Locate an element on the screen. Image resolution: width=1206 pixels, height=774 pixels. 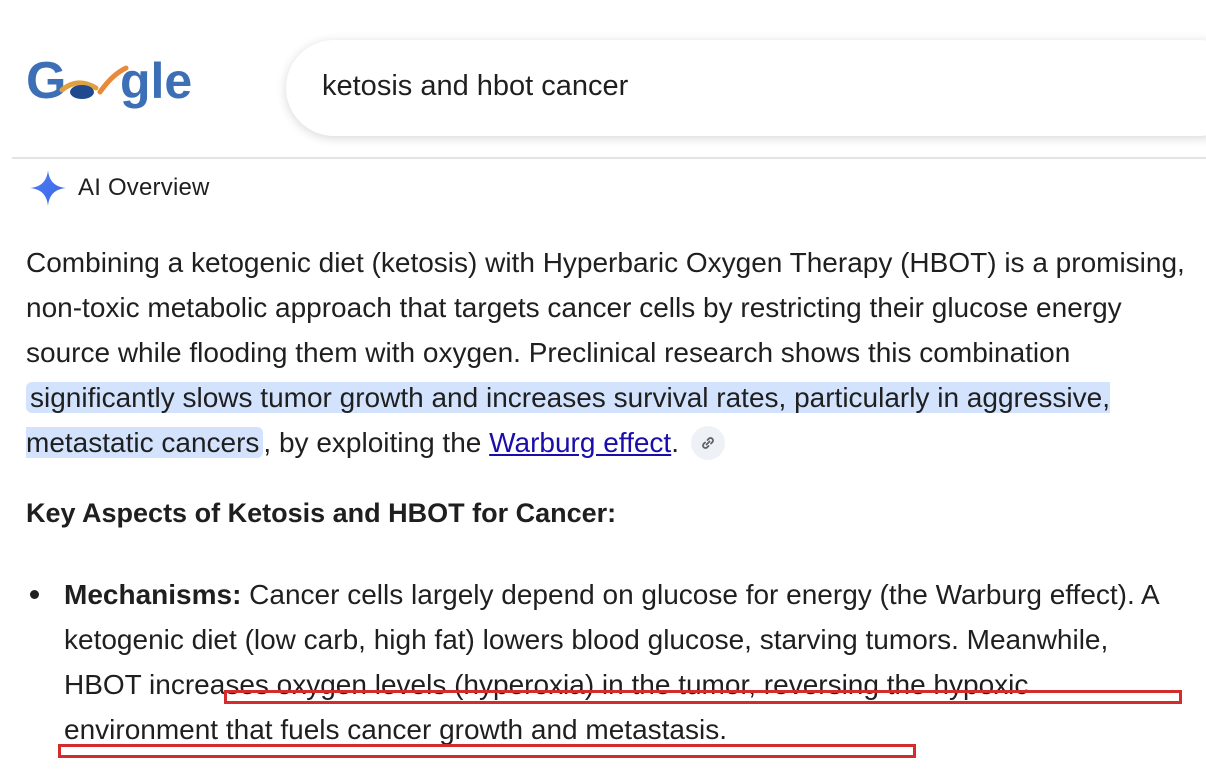
logo-g-letter: G is located at coordinates (46, 81).